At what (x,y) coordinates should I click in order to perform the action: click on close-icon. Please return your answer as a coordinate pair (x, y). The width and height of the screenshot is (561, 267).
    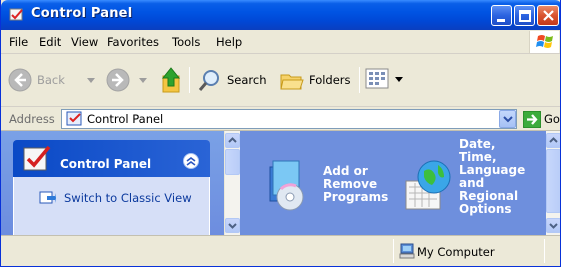
    Looking at the image, I should click on (548, 15).